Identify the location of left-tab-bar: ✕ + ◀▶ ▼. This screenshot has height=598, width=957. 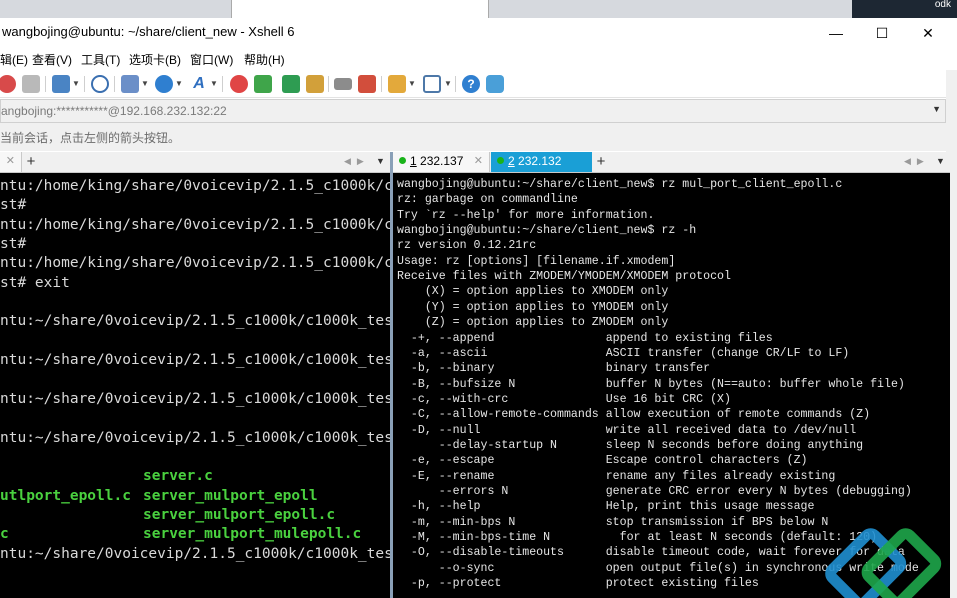
(195, 162).